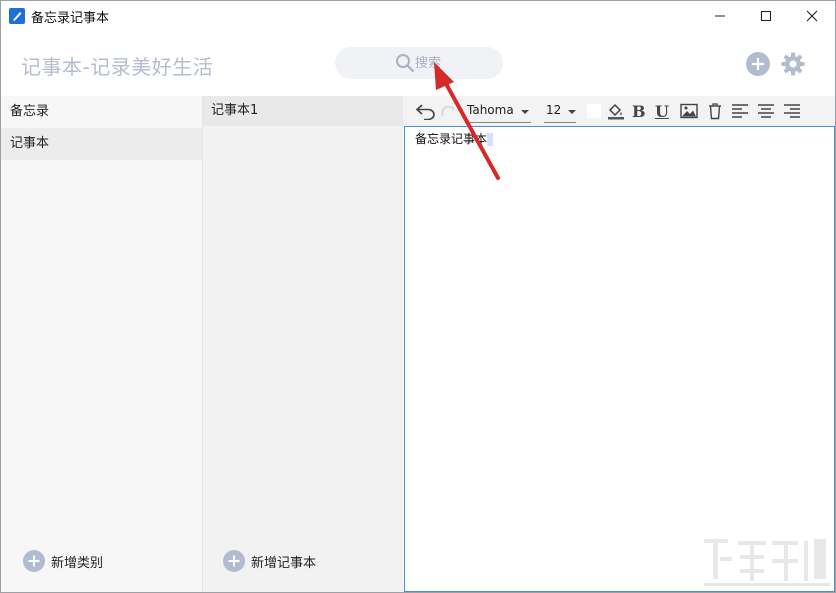  Describe the element at coordinates (70, 18) in the screenshot. I see `window-title: 备忘录记事本` at that location.